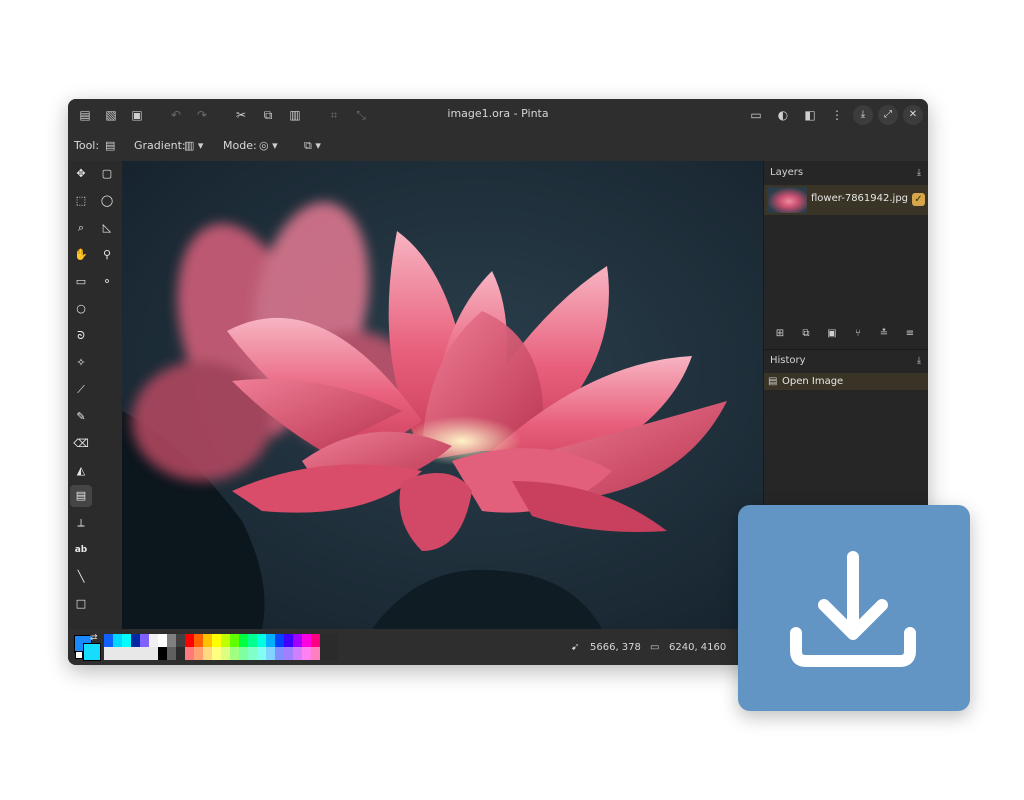  What do you see at coordinates (783, 115) in the screenshot?
I see `adjustments-icon: ◐` at bounding box center [783, 115].